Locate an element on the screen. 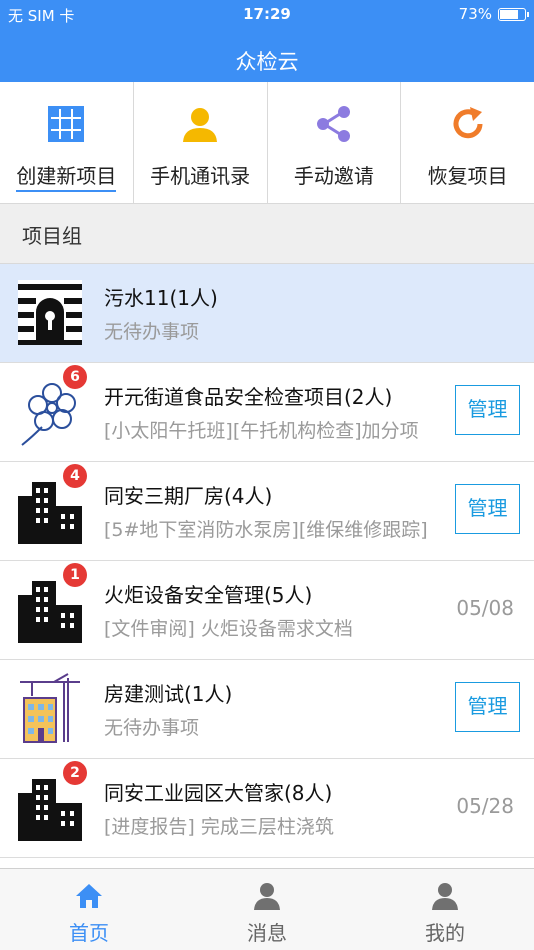 The height and width of the screenshot is (950, 534). create-project-button: 创建新项目 is located at coordinates (67, 142).